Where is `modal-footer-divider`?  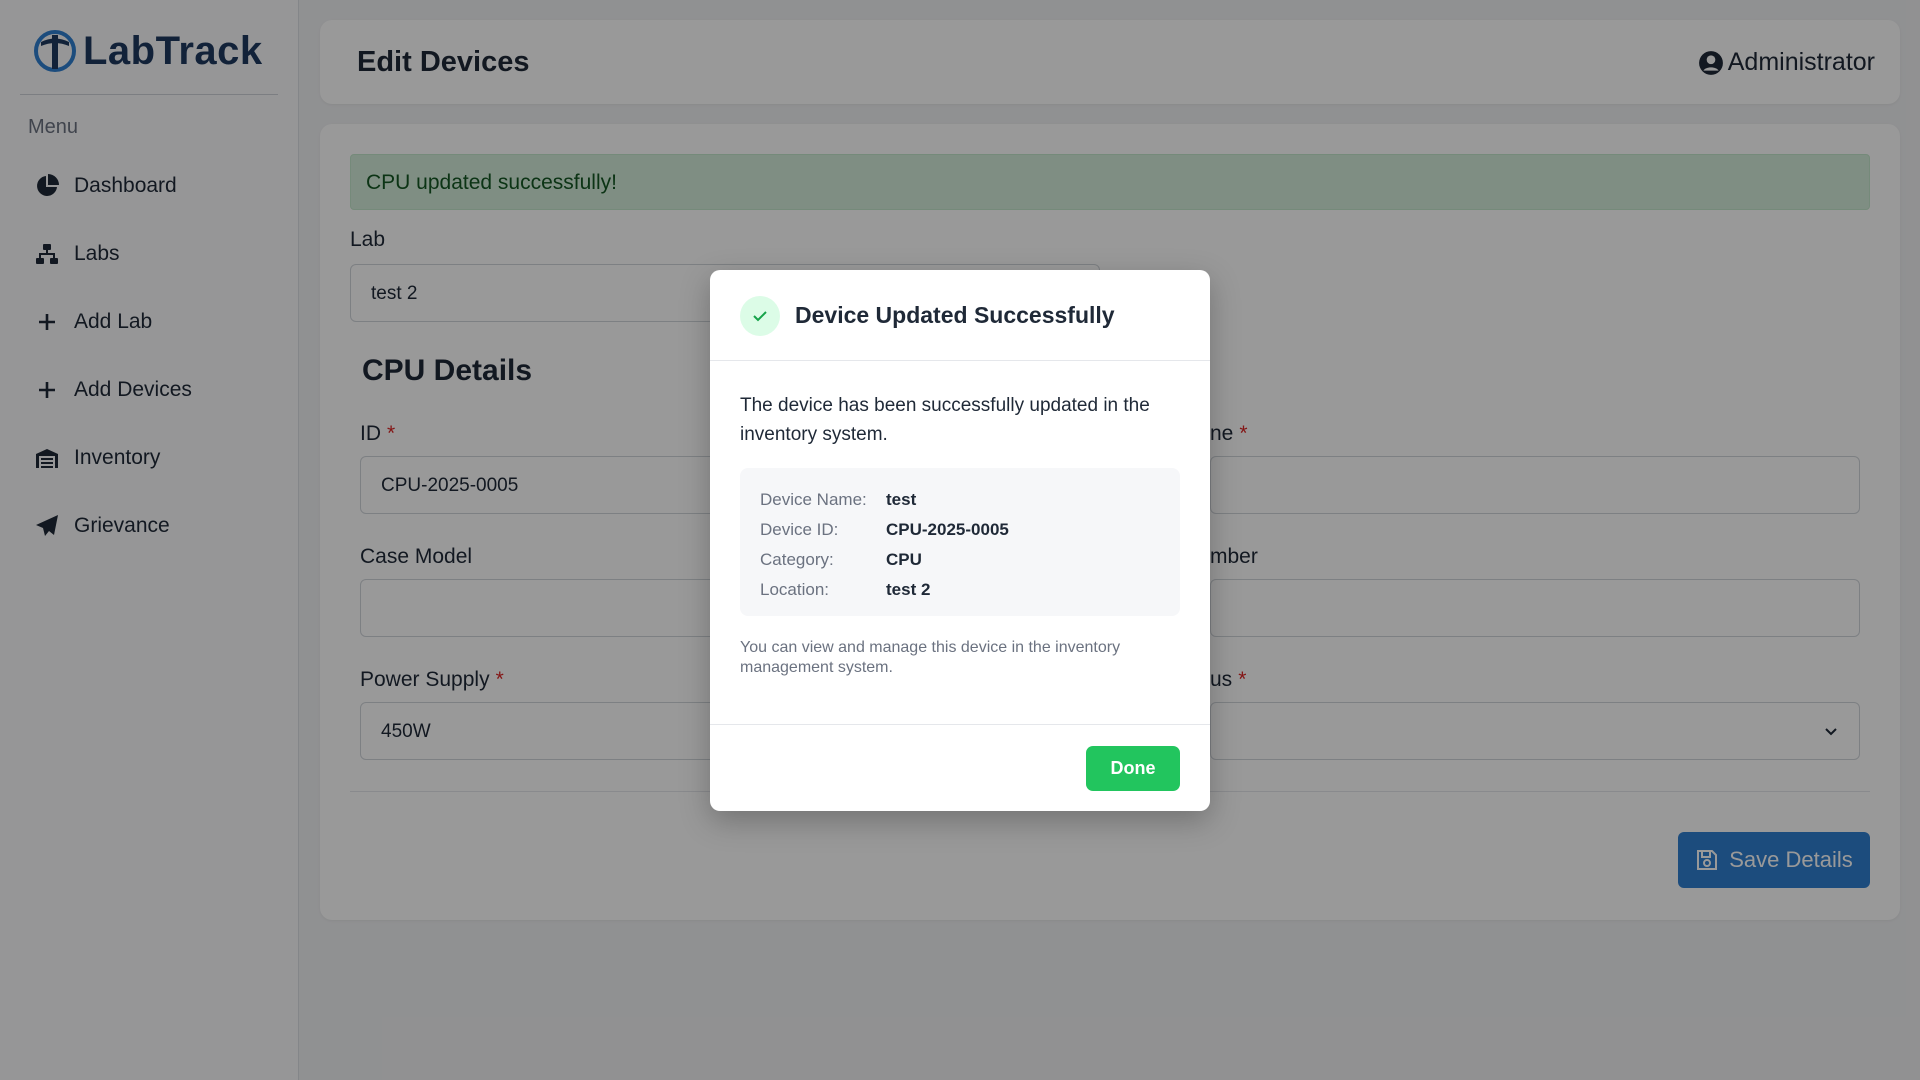 modal-footer-divider is located at coordinates (960, 724).